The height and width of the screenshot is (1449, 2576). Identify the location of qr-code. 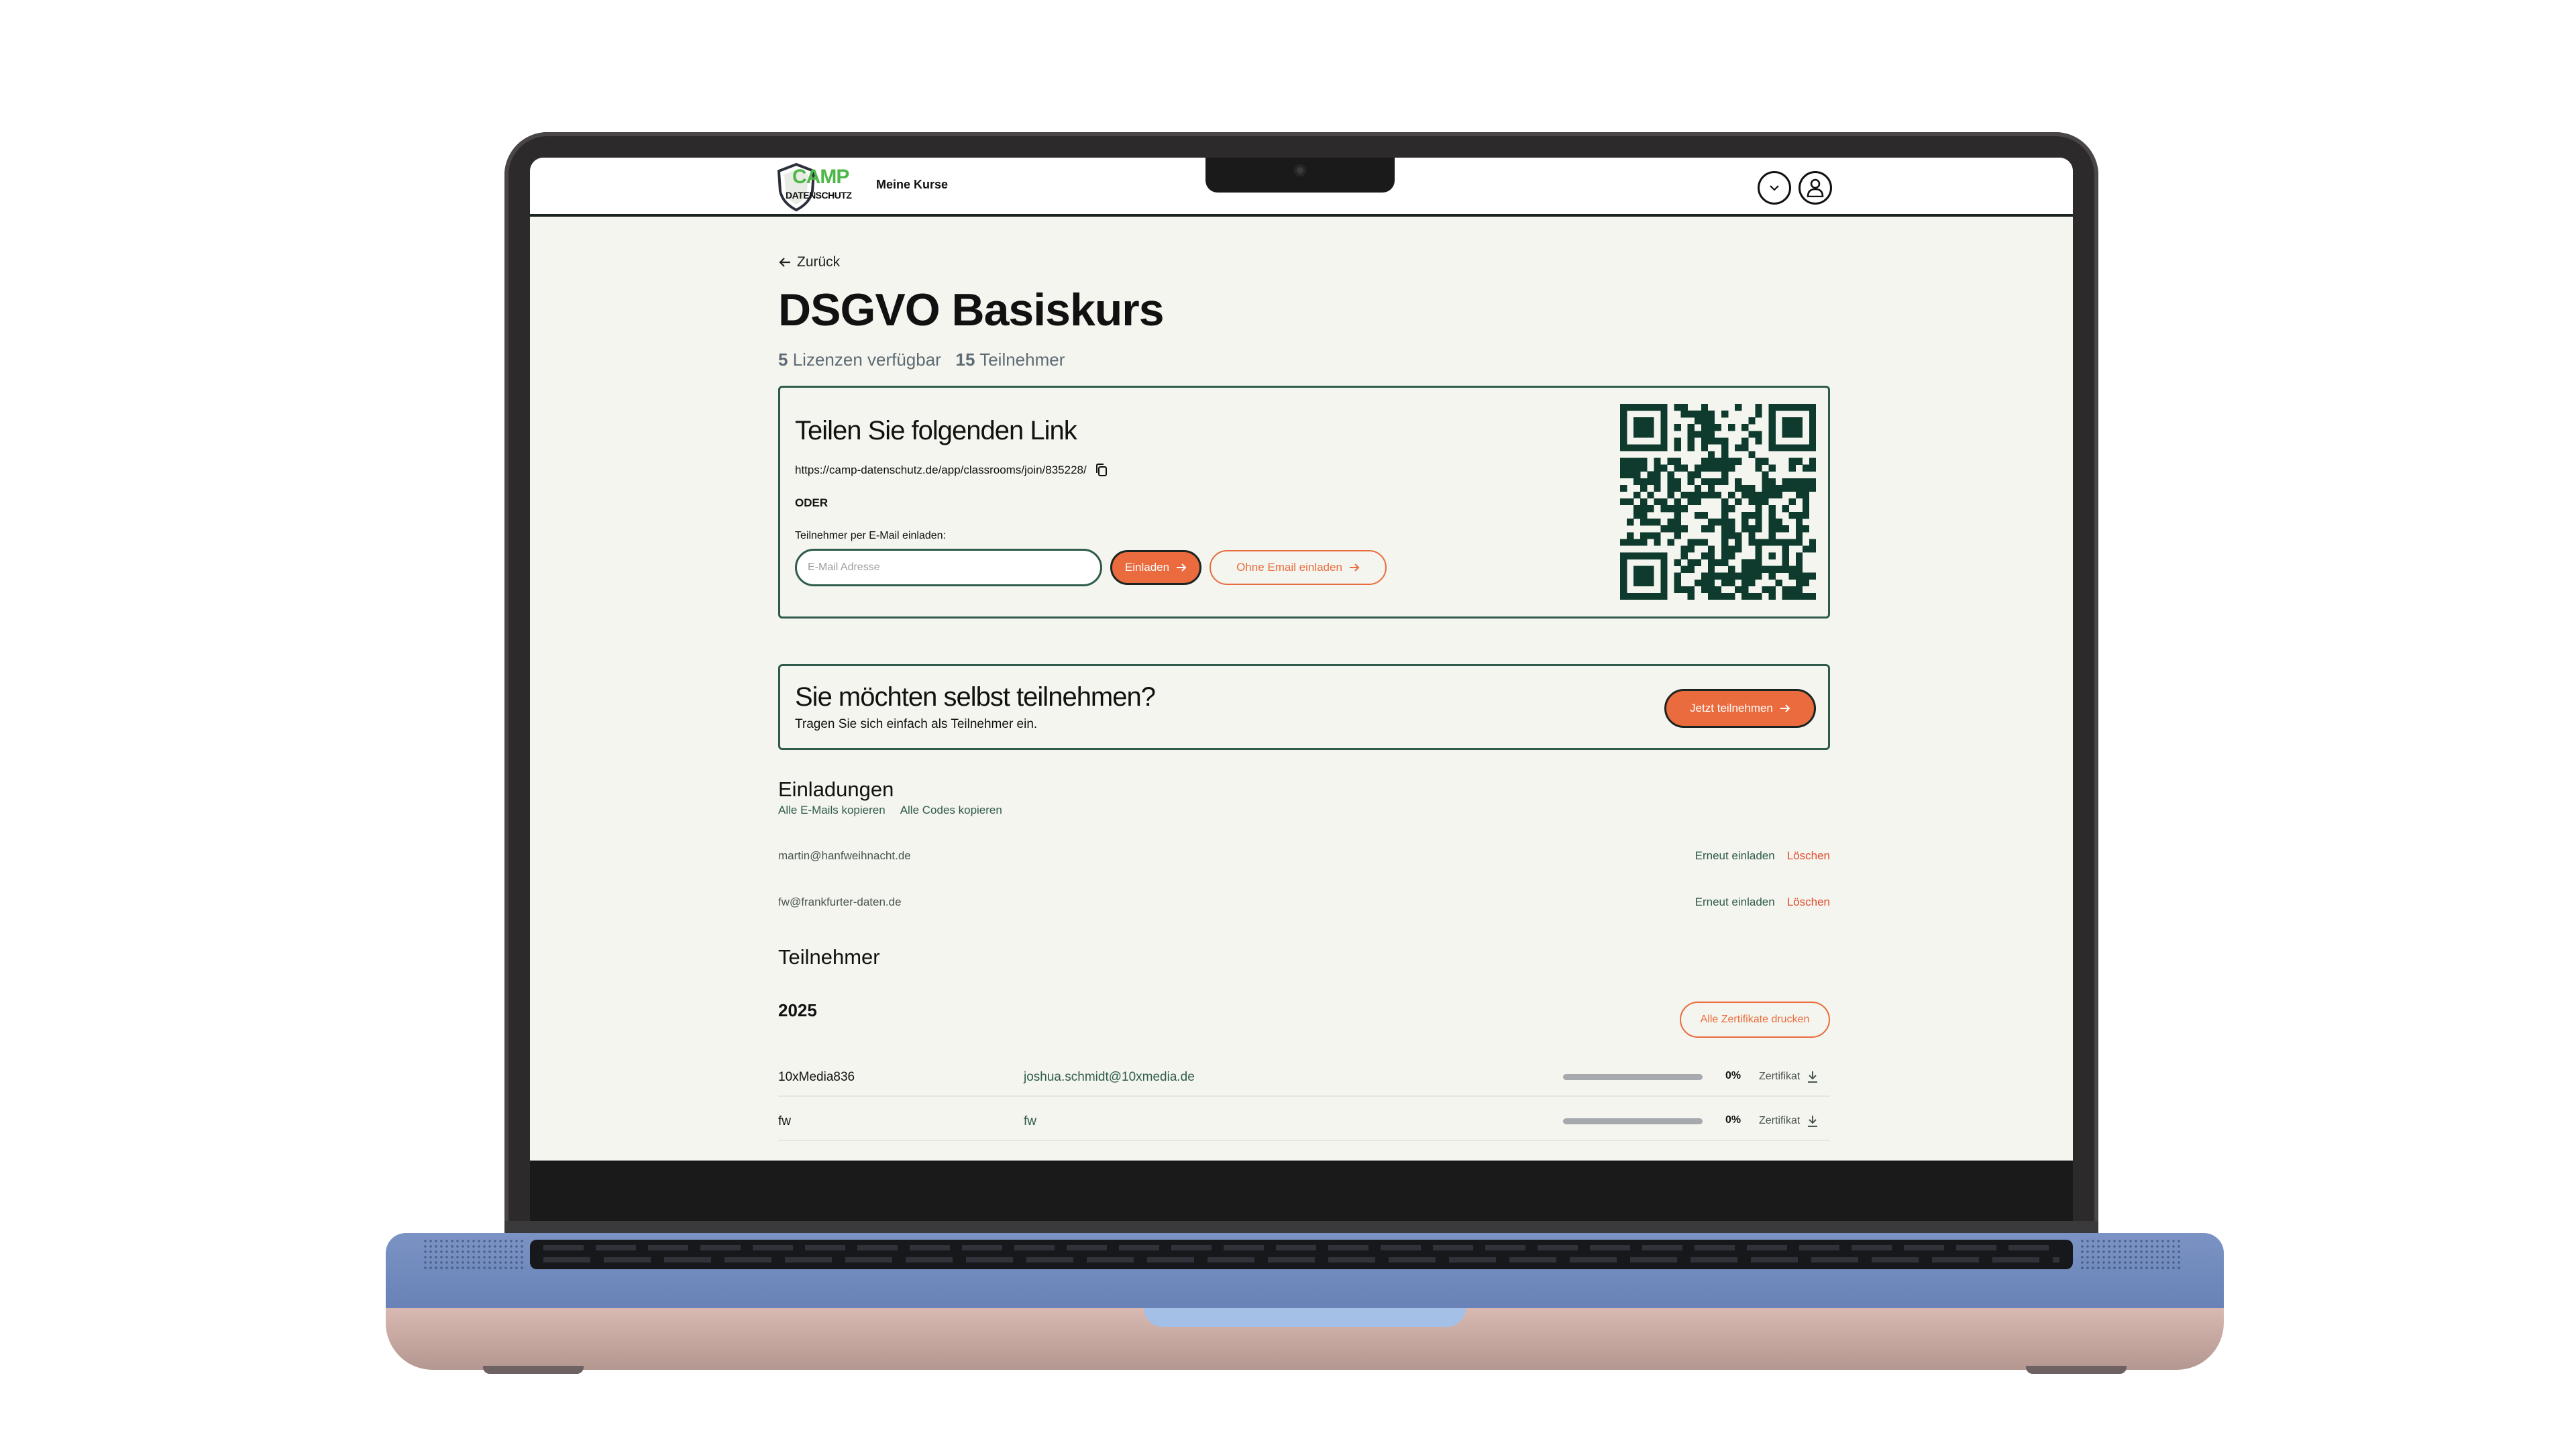
(1718, 502).